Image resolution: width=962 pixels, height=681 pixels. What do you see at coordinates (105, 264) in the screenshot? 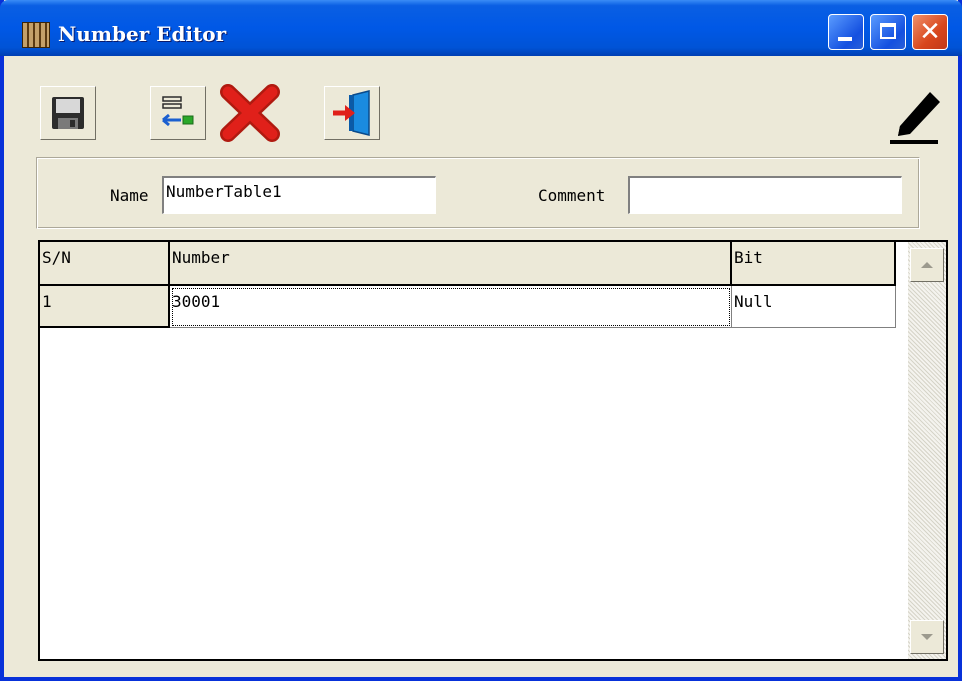
I see `column-header-sn: S/N` at bounding box center [105, 264].